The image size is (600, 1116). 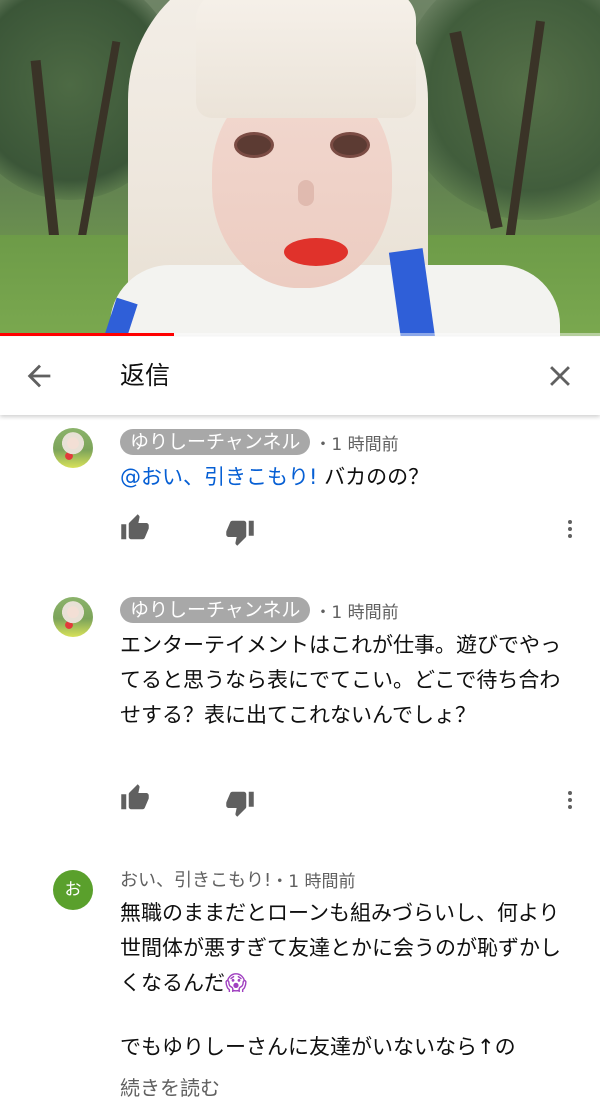 I want to click on video-frame-lips, so click(x=316, y=252).